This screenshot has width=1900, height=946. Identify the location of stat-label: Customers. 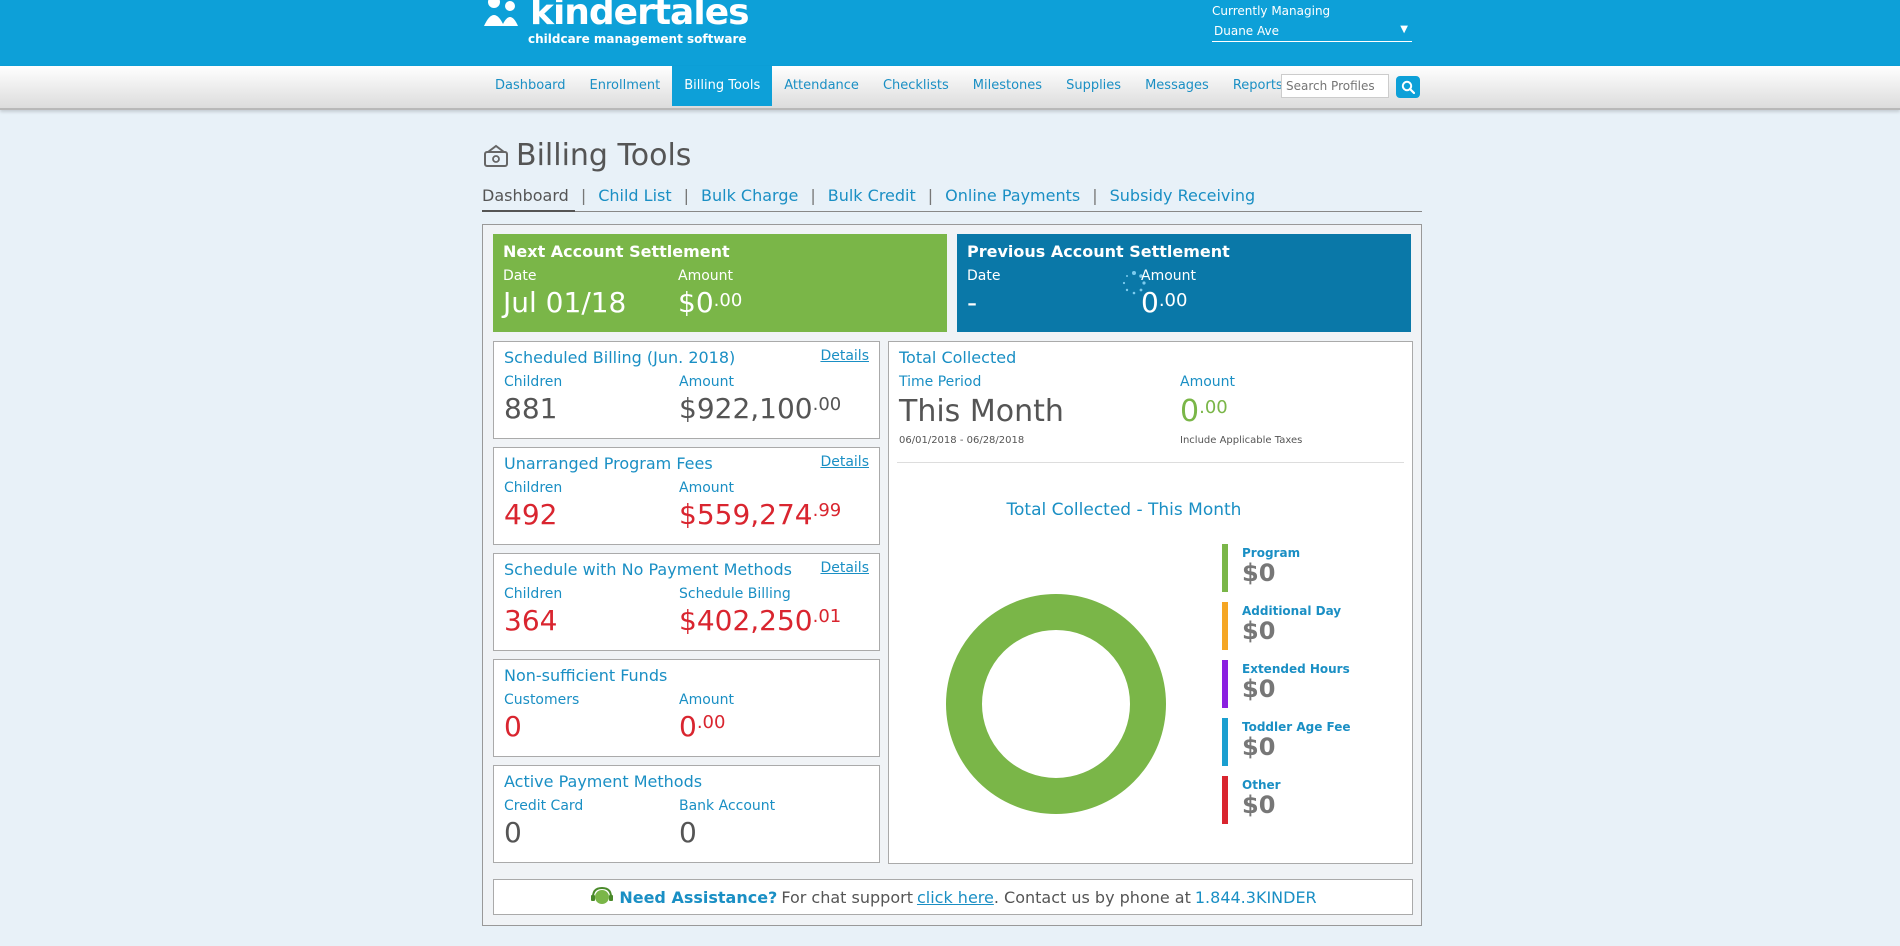
(542, 700).